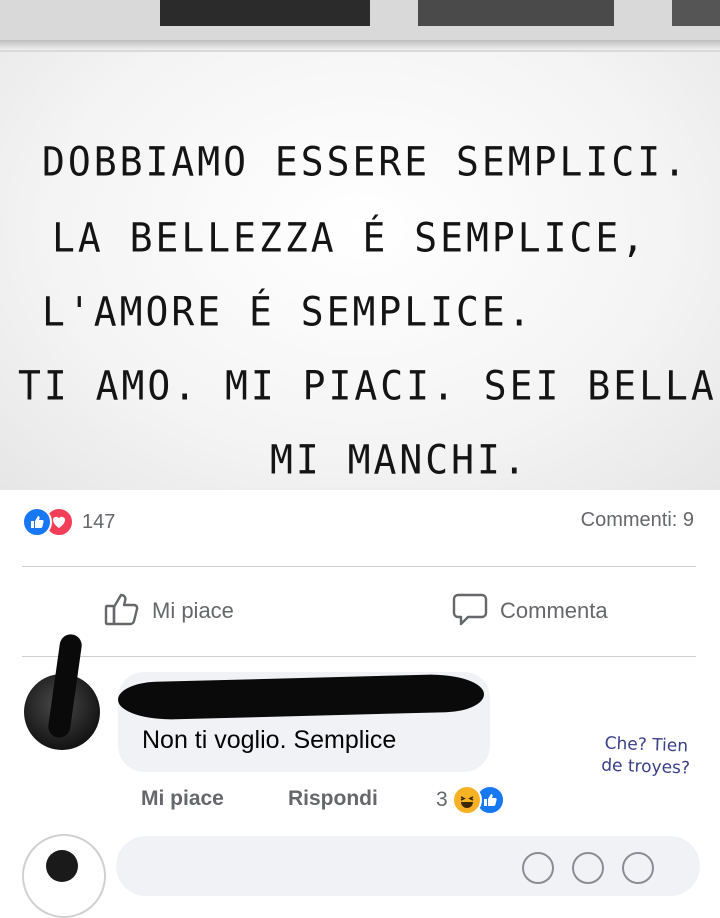 The height and width of the screenshot is (918, 720). Describe the element at coordinates (182, 799) in the screenshot. I see `comment-like-button: Mi piace` at that location.